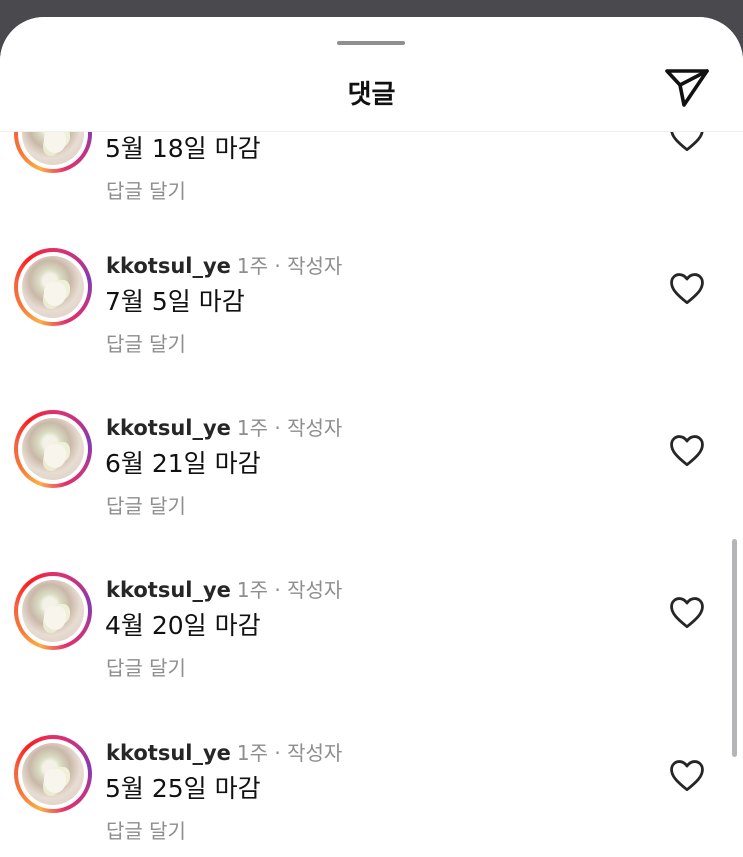  I want to click on paper-plane-icon, so click(687, 88).